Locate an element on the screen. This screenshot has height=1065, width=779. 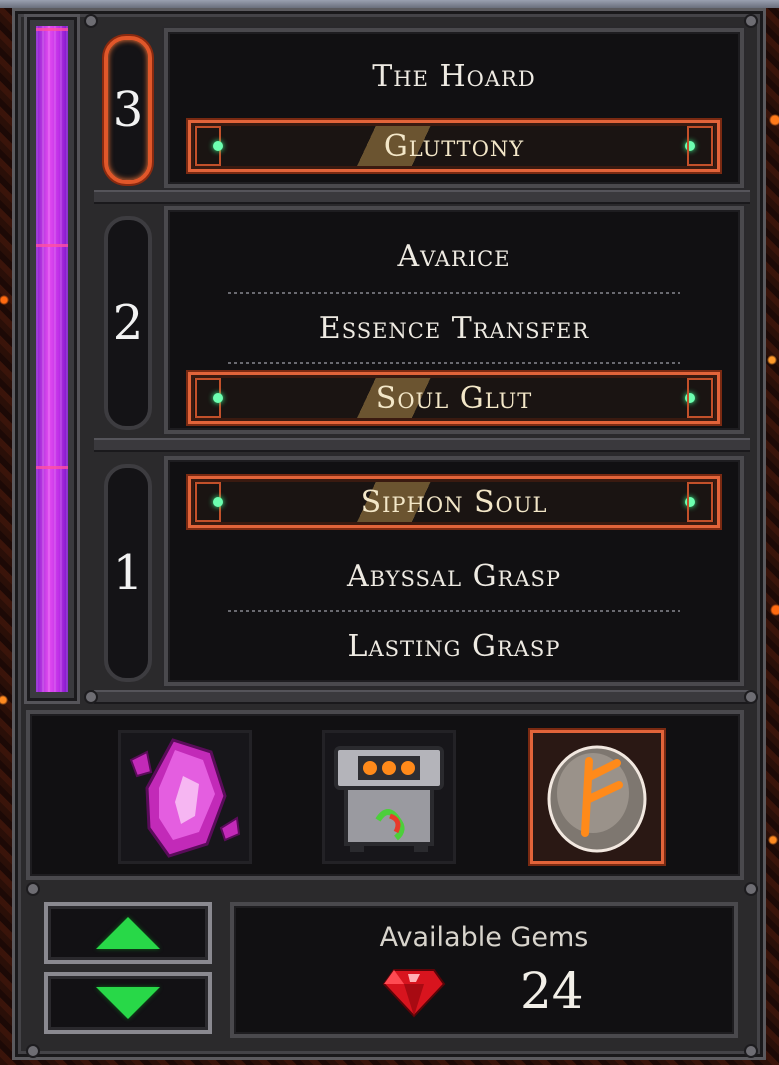
tier-number: 3 is located at coordinates (128, 110).